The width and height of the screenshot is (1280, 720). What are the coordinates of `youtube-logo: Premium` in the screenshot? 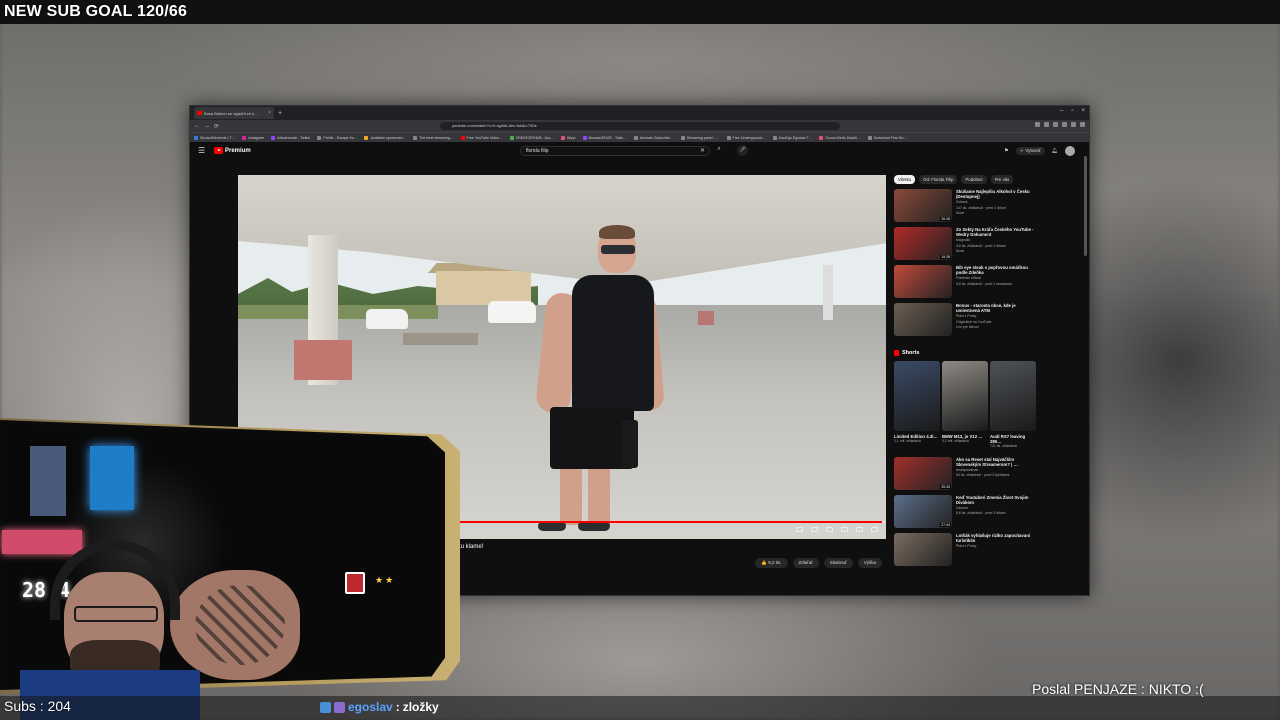 It's located at (232, 150).